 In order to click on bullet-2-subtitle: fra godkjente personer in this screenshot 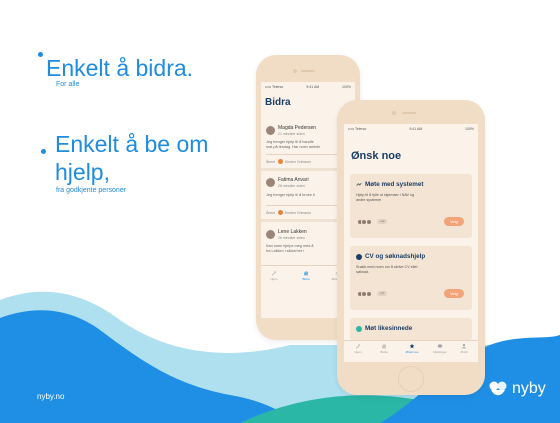, I will do `click(91, 190)`.